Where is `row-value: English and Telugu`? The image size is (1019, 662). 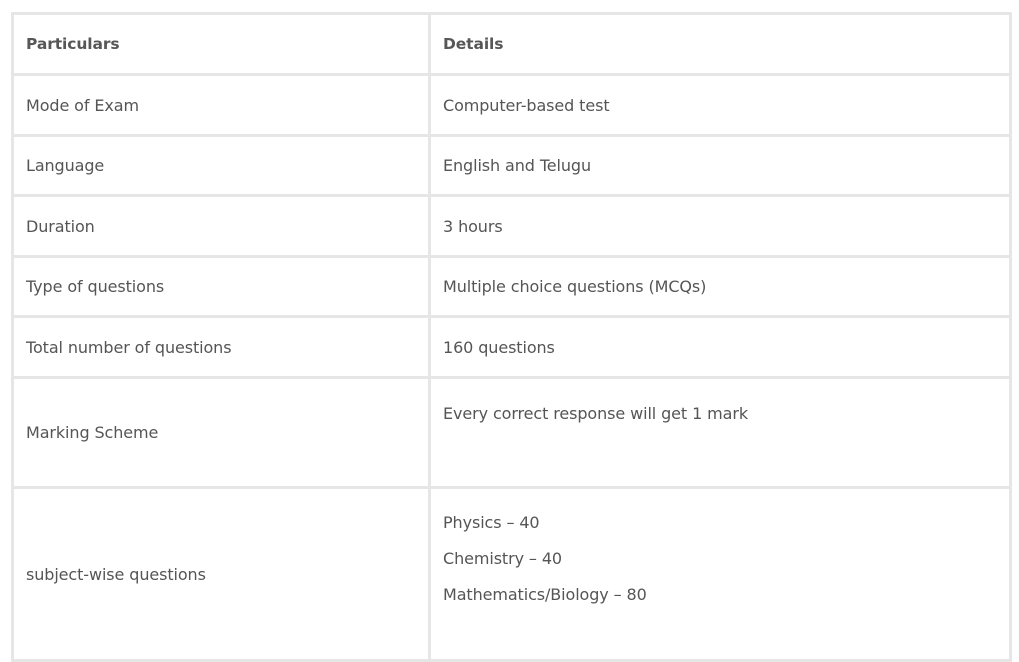
row-value: English and Telugu is located at coordinates (720, 165).